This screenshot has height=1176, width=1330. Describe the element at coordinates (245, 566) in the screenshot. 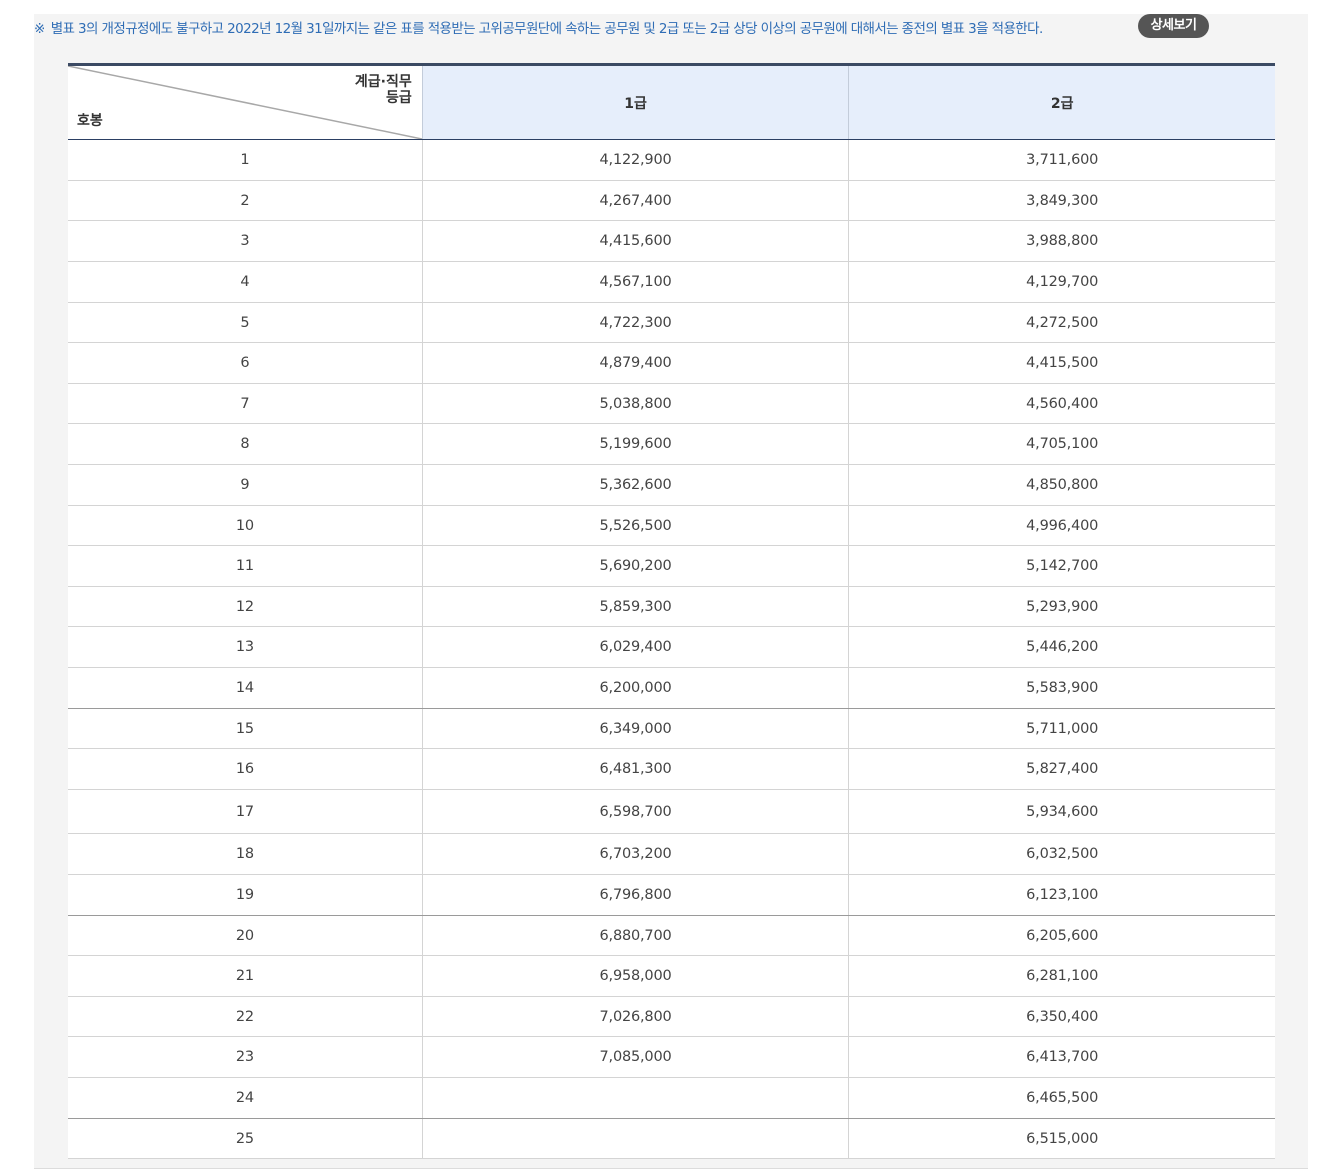

I see `step-cell: 11` at that location.